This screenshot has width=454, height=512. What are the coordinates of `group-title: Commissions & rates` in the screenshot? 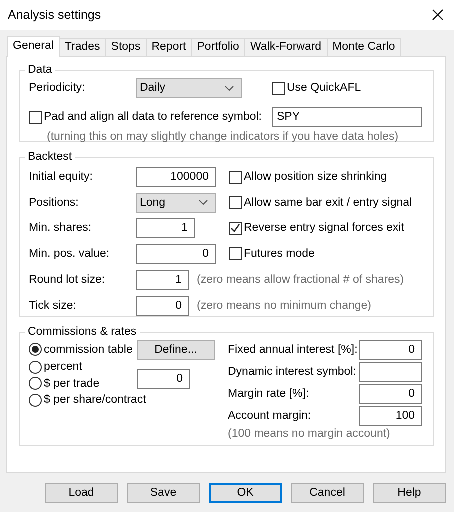 It's located at (82, 332).